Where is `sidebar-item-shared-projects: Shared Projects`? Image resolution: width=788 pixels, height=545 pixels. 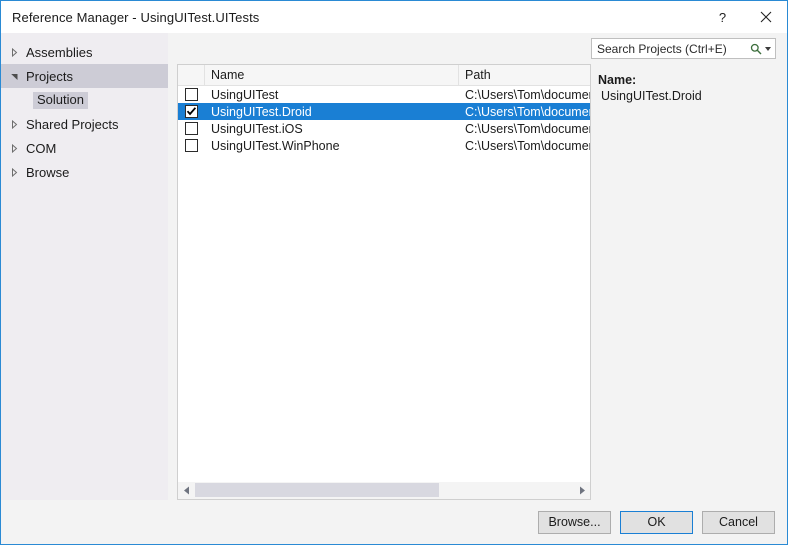
sidebar-item-shared-projects: Shared Projects is located at coordinates (84, 124).